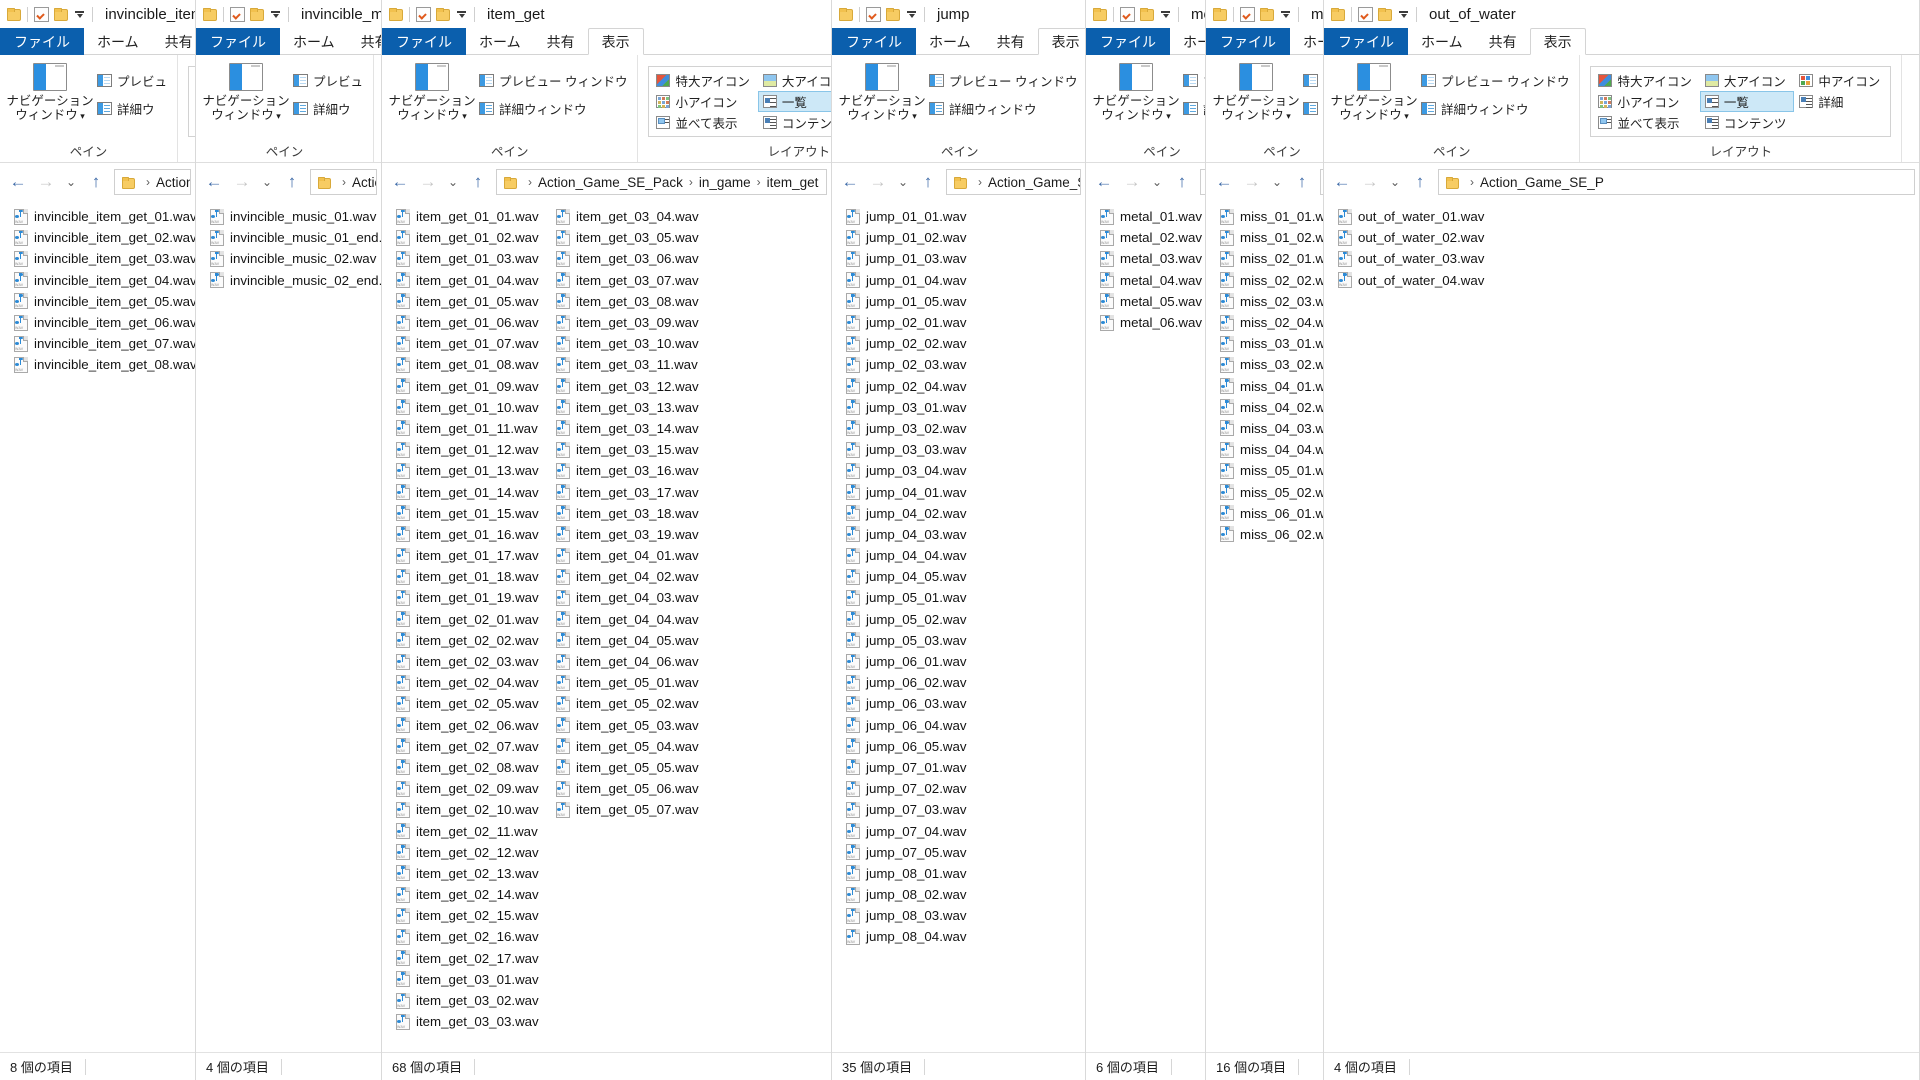  What do you see at coordinates (102, 216) in the screenshot?
I see `list-item: WAV invincible_item_get_01.wav` at bounding box center [102, 216].